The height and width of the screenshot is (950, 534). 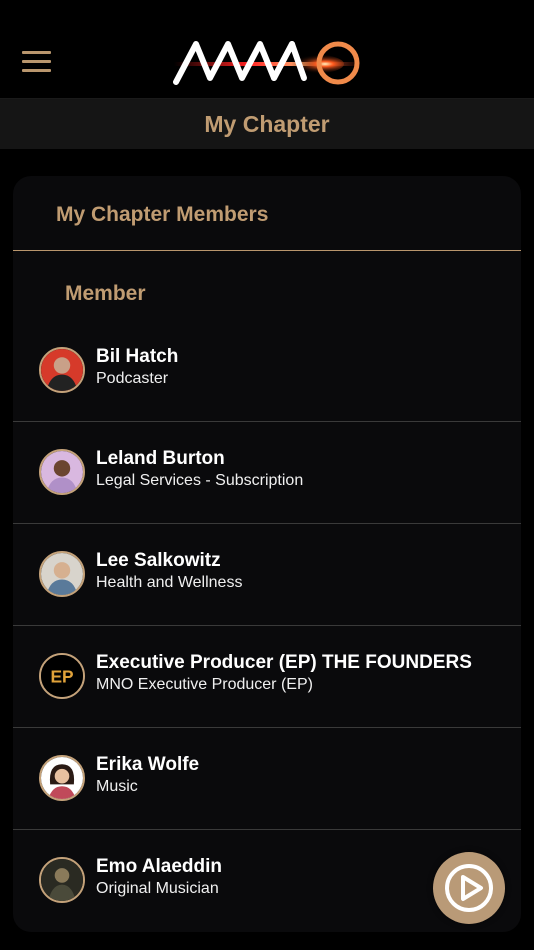 I want to click on section-label: Member, so click(x=105, y=293).